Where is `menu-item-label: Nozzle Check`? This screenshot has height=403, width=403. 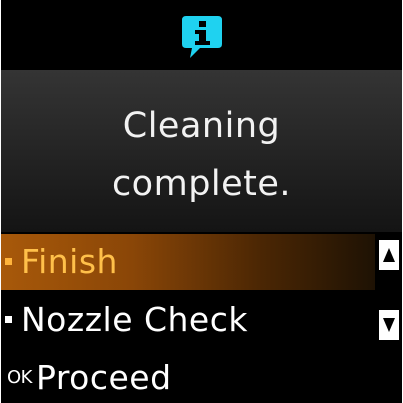
menu-item-label: Nozzle Check is located at coordinates (134, 319).